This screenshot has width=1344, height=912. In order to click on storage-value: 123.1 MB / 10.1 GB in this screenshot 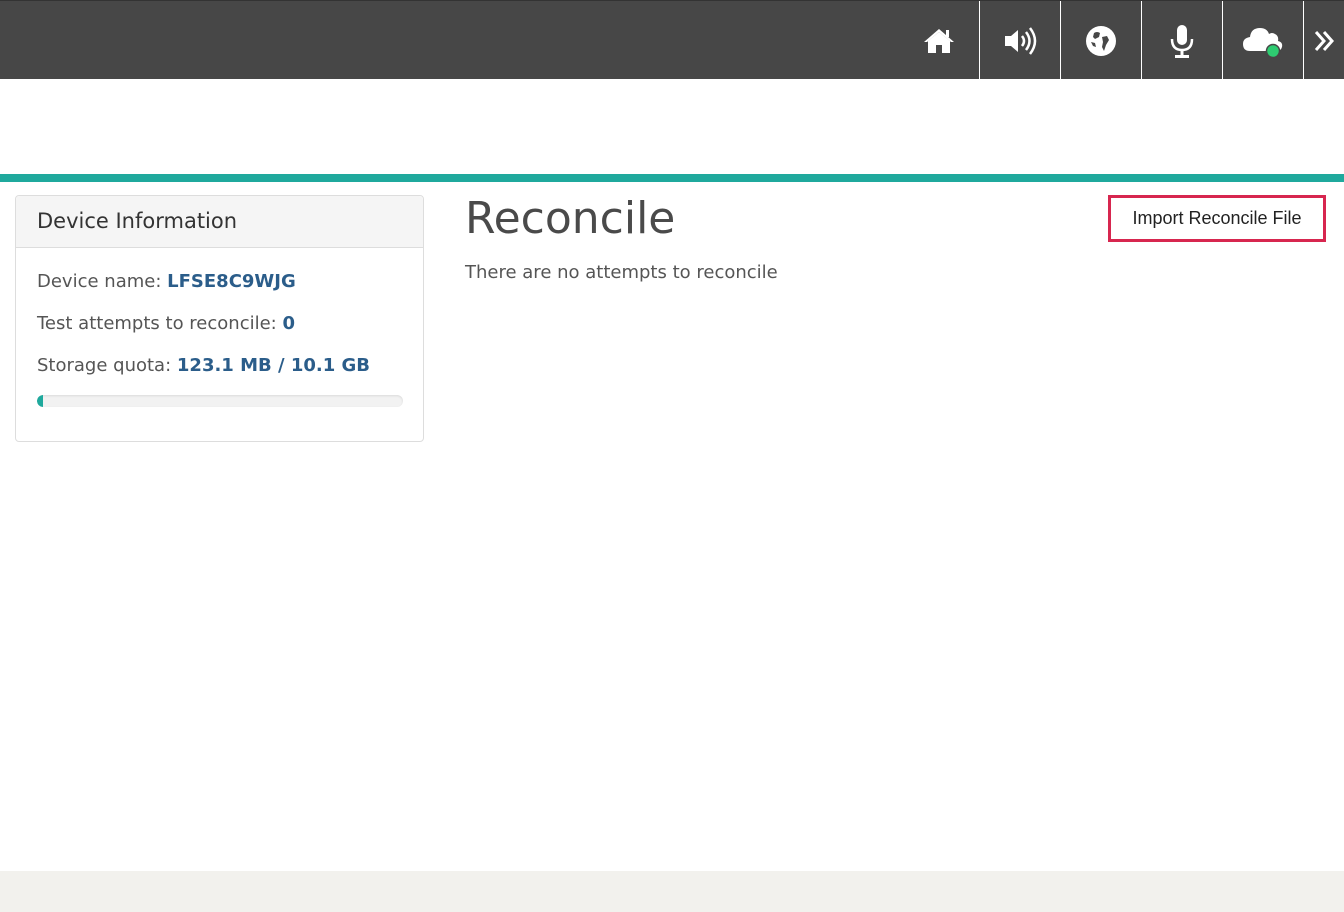, I will do `click(273, 365)`.